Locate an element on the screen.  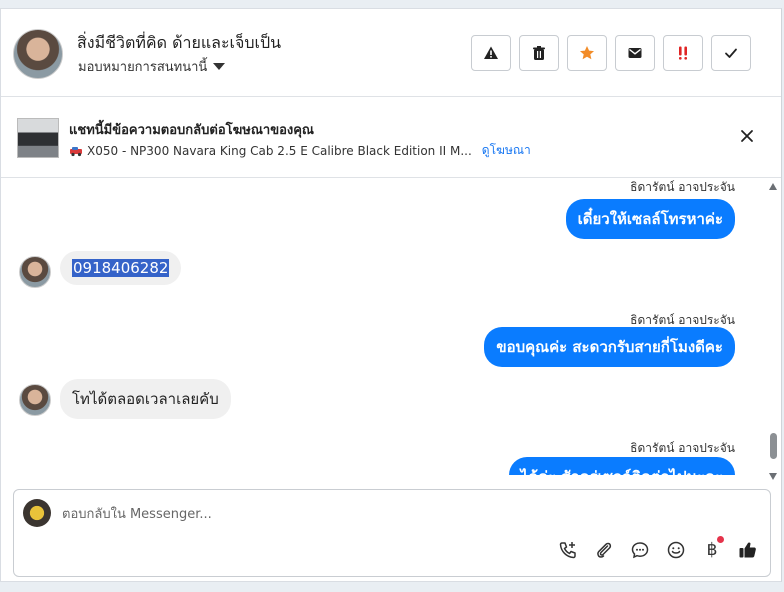
paperclip-icon is located at coordinates (604, 550).